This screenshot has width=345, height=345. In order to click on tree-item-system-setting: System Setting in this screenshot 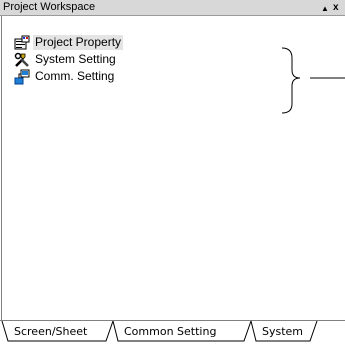, I will do `click(68, 59)`.